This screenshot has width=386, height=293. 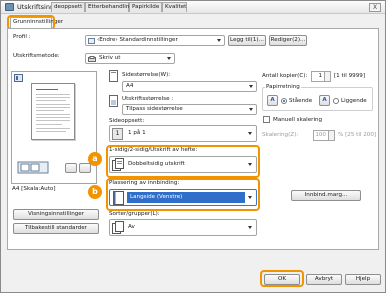 What do you see at coordinates (153, 150) in the screenshot?
I see `duplex-label: 1-sidig/2-sidig/Utskrift av hefte:` at bounding box center [153, 150].